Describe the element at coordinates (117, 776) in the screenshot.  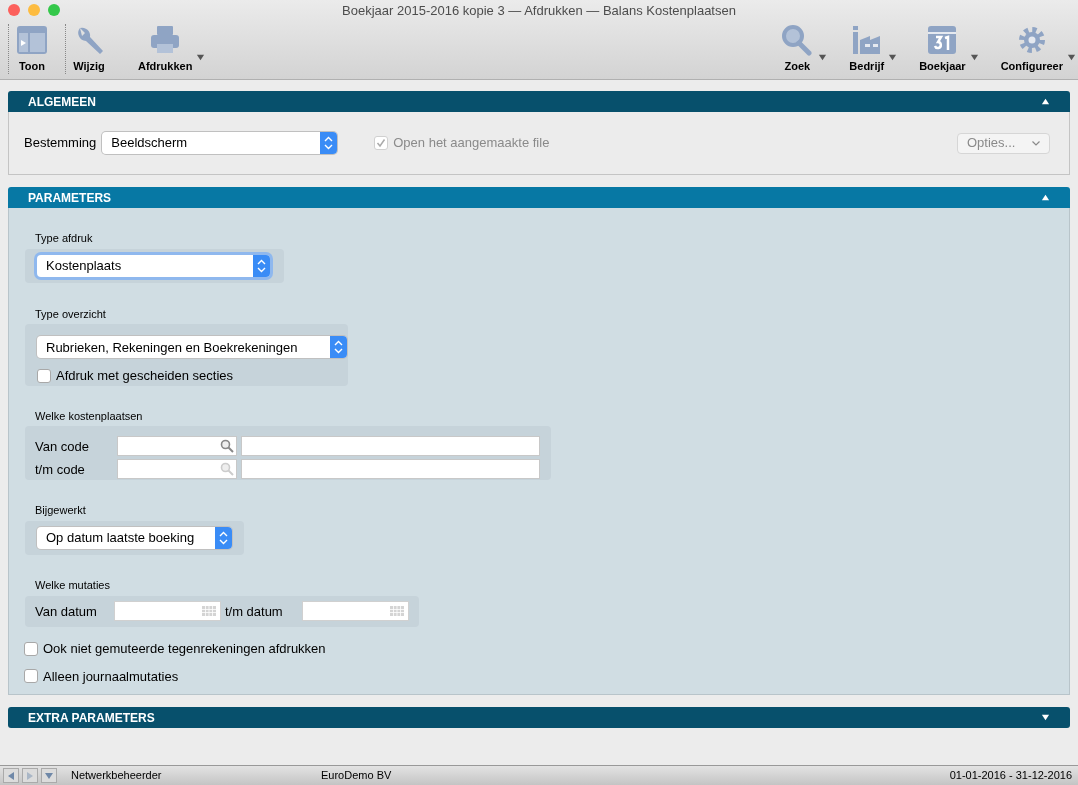
I see `status-user: Netwerkbeheerder` at that location.